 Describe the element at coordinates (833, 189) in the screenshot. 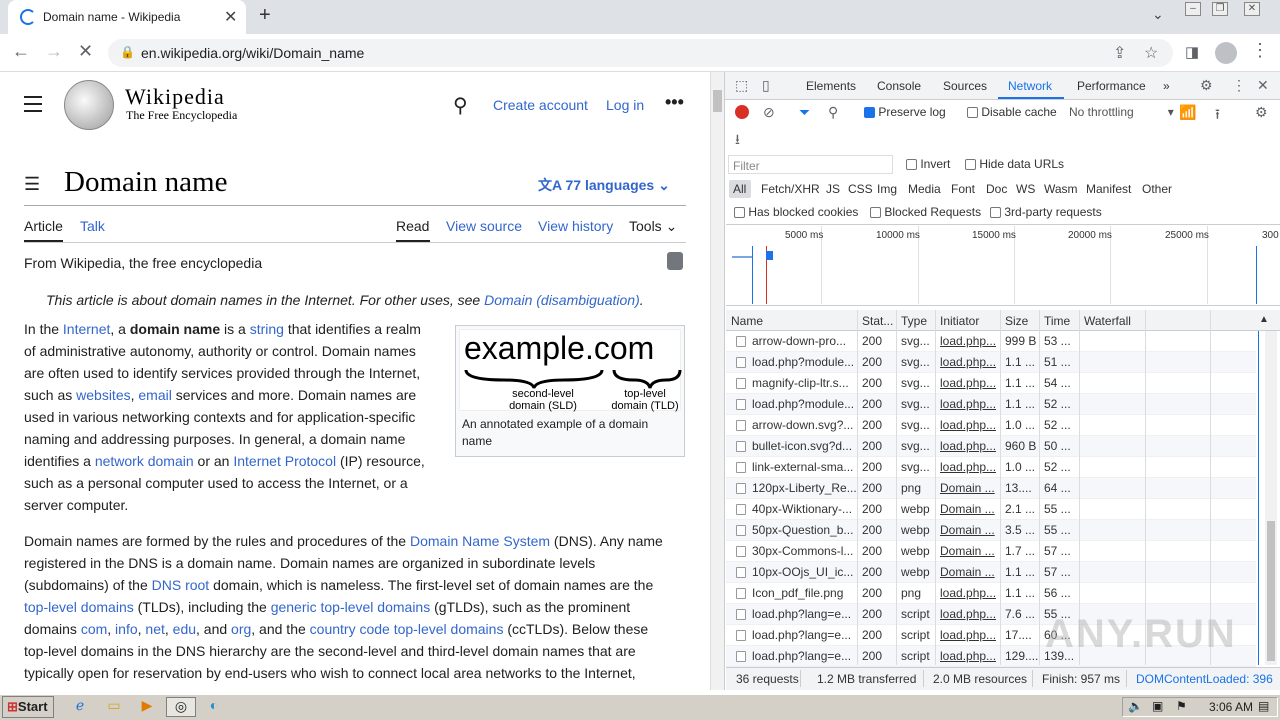

I see `type-filter-js: JS` at that location.